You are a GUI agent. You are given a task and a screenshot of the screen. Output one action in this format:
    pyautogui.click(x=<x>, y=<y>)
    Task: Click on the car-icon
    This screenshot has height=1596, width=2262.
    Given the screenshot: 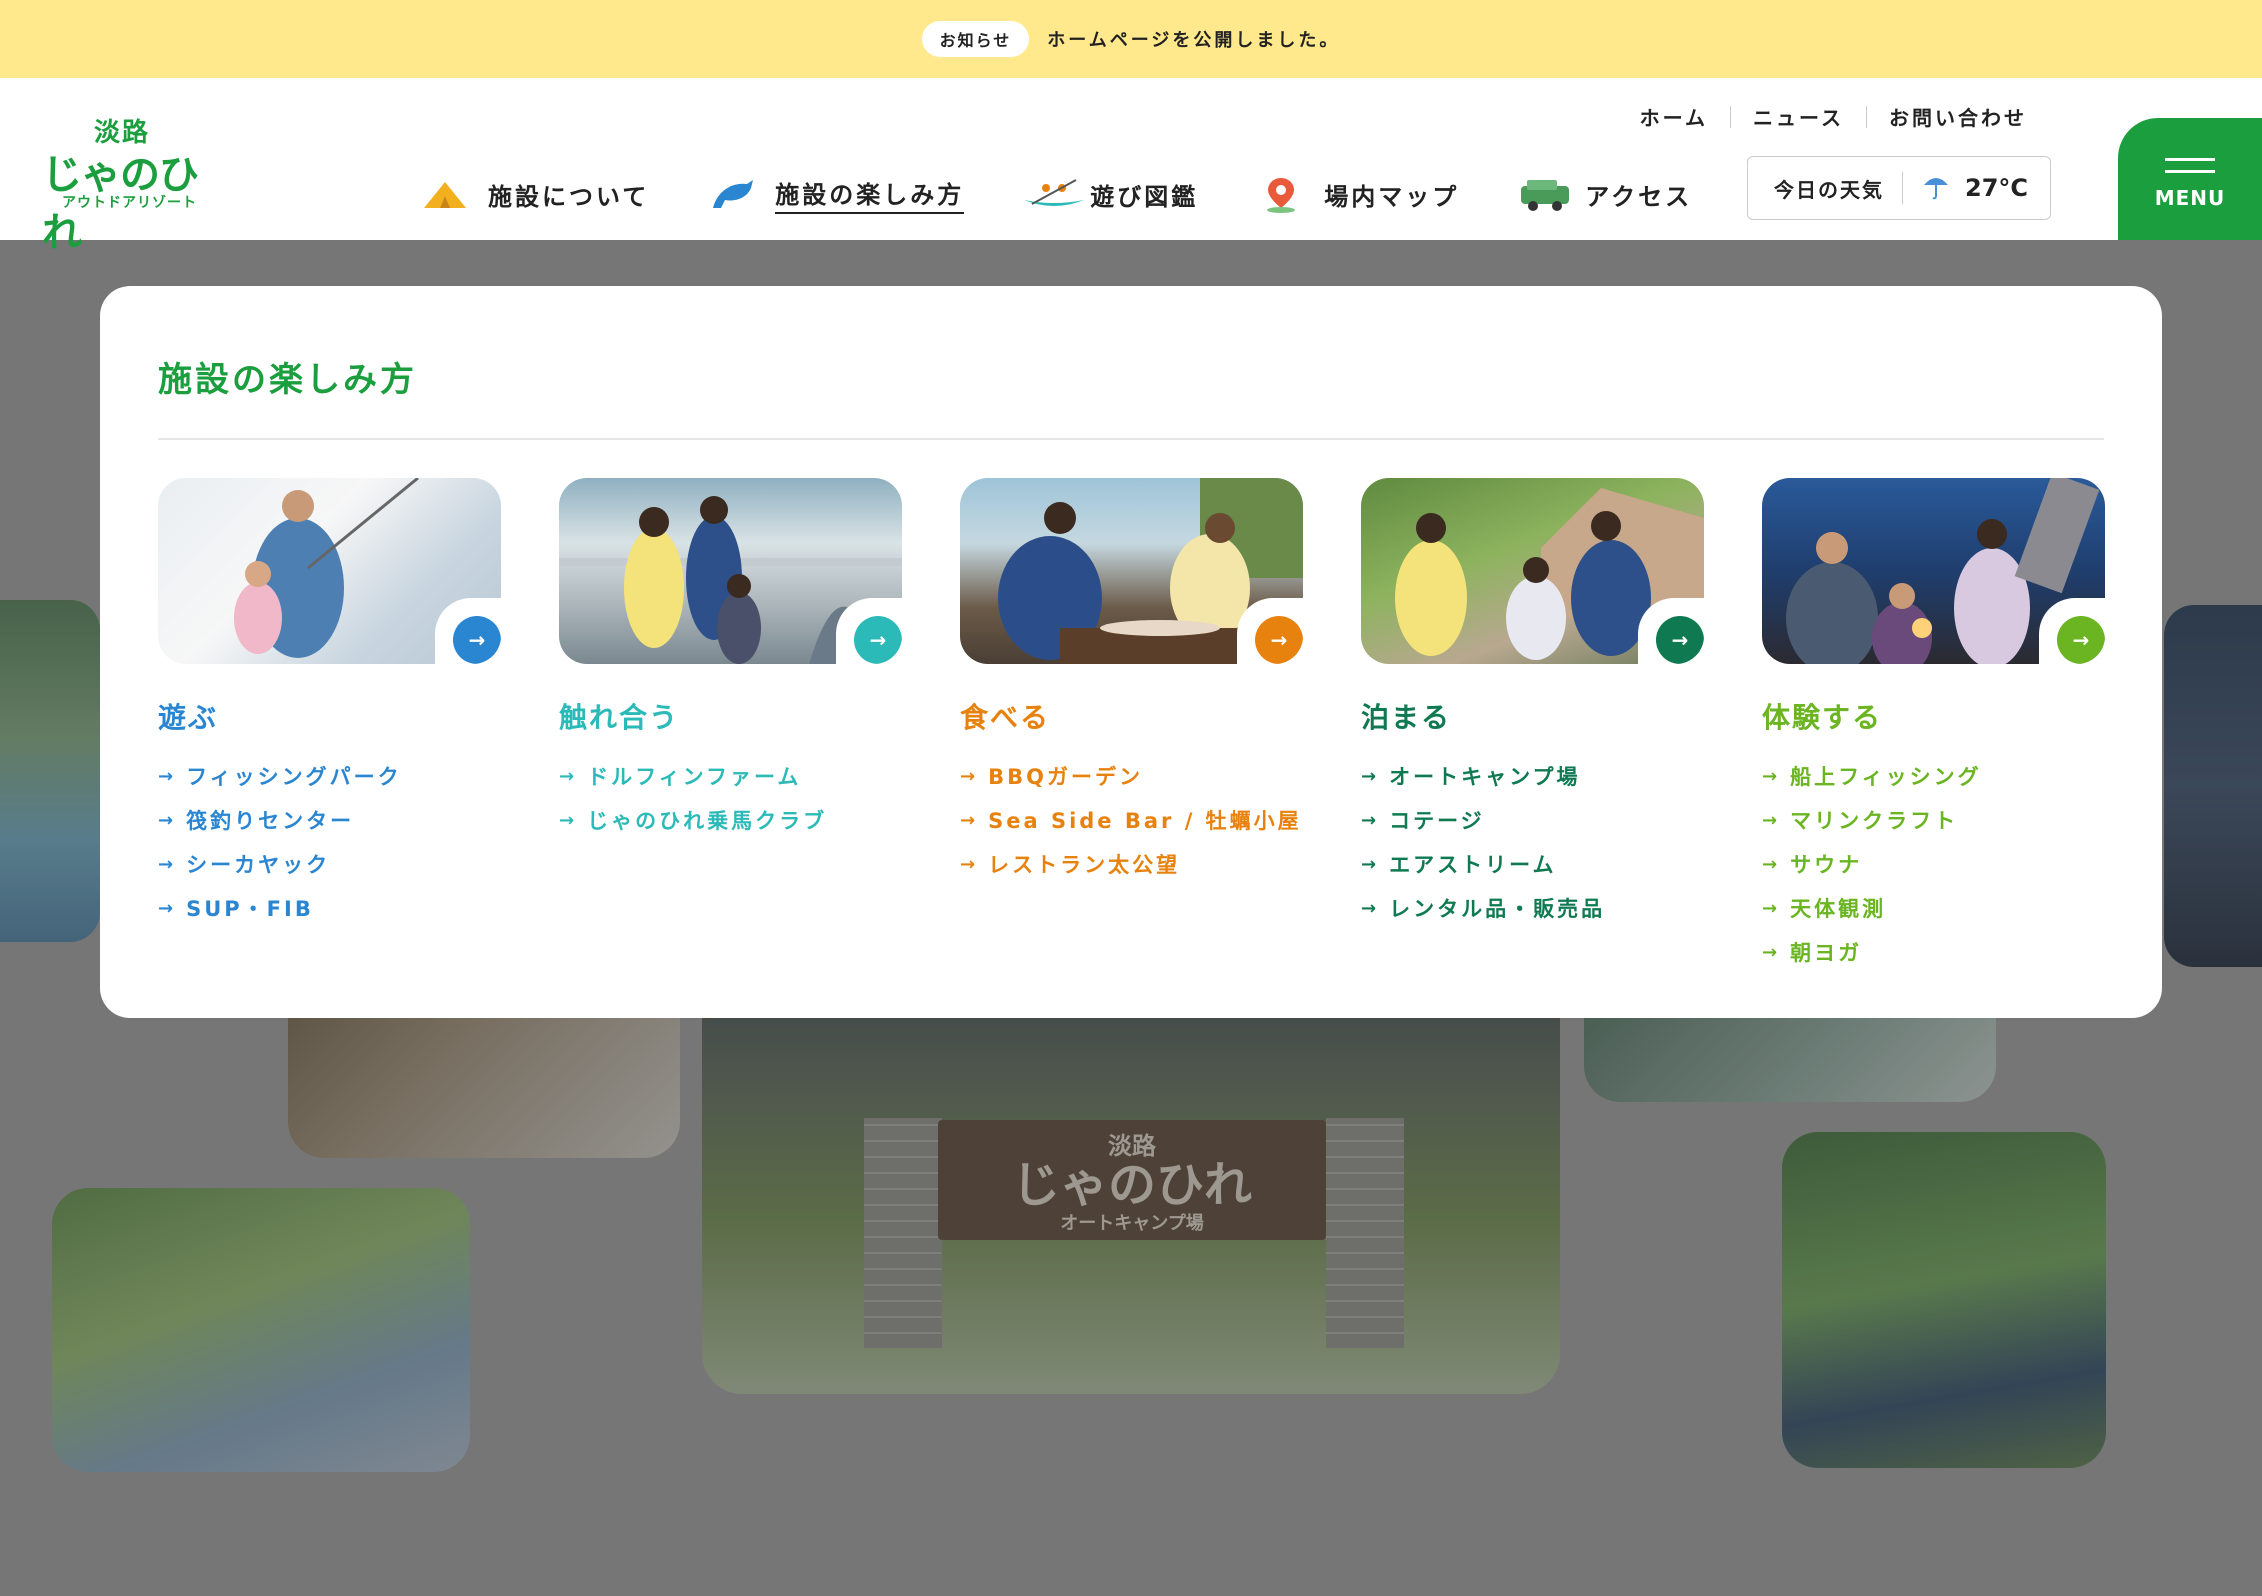 What is the action you would take?
    pyautogui.click(x=1543, y=194)
    